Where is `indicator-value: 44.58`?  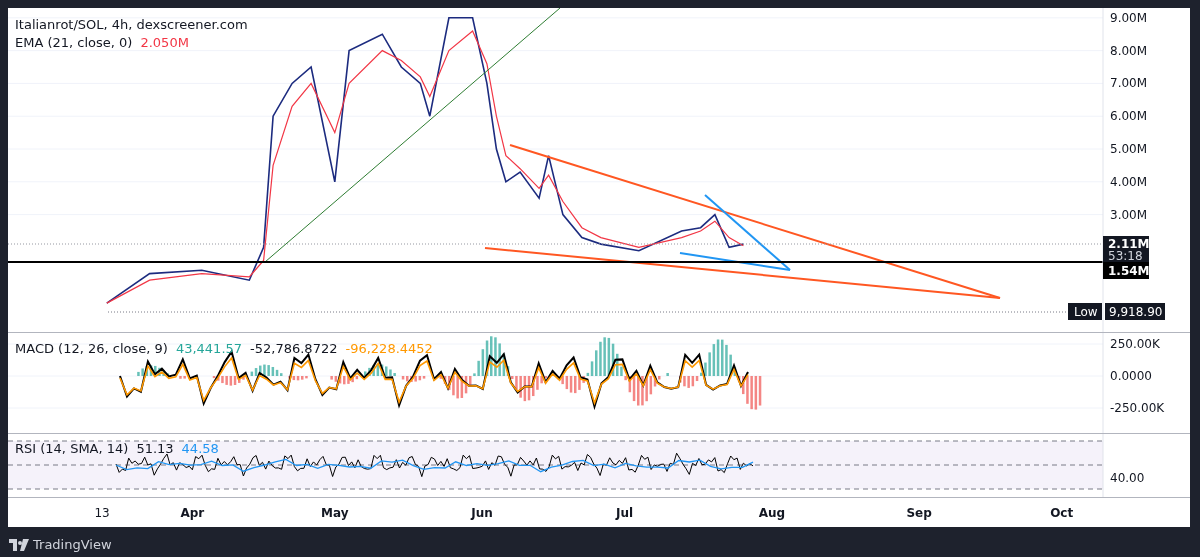 indicator-value: 44.58 is located at coordinates (200, 449).